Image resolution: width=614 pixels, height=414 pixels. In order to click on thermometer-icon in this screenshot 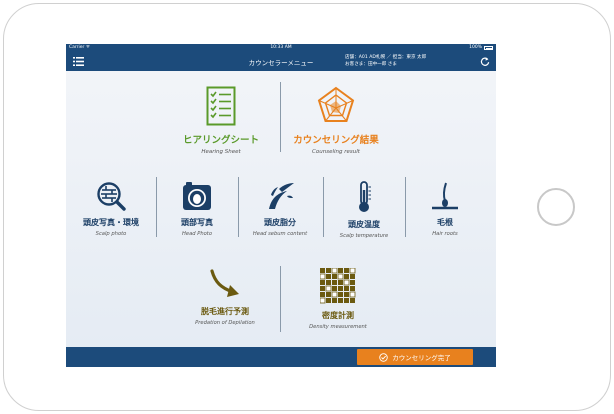, I will do `click(365, 196)`.